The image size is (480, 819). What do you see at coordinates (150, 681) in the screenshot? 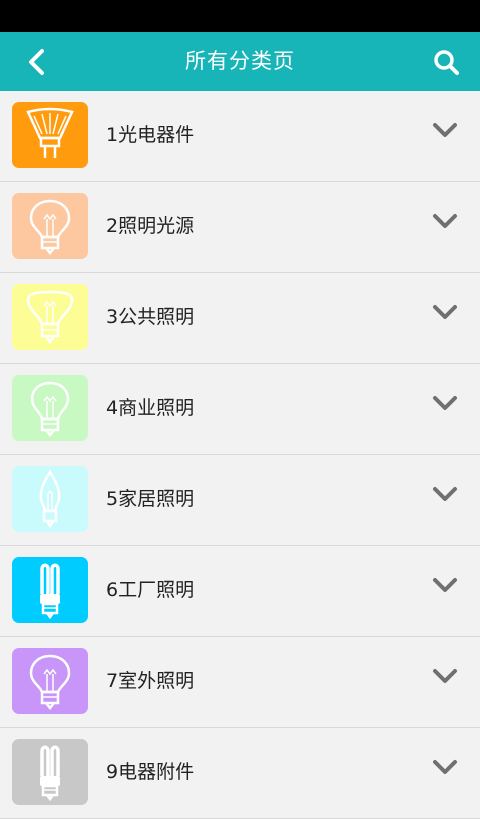
I see `category-label: 7室外照明` at bounding box center [150, 681].